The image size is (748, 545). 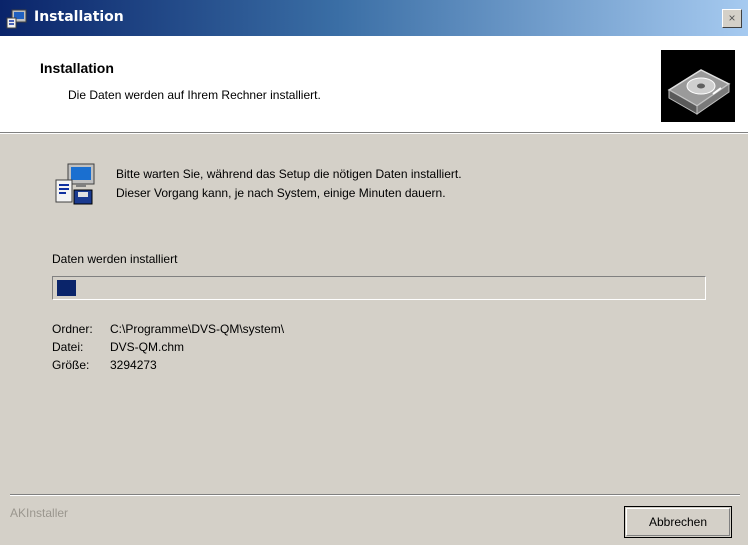 What do you see at coordinates (115, 259) in the screenshot?
I see `progress-label: Daten werden installiert` at bounding box center [115, 259].